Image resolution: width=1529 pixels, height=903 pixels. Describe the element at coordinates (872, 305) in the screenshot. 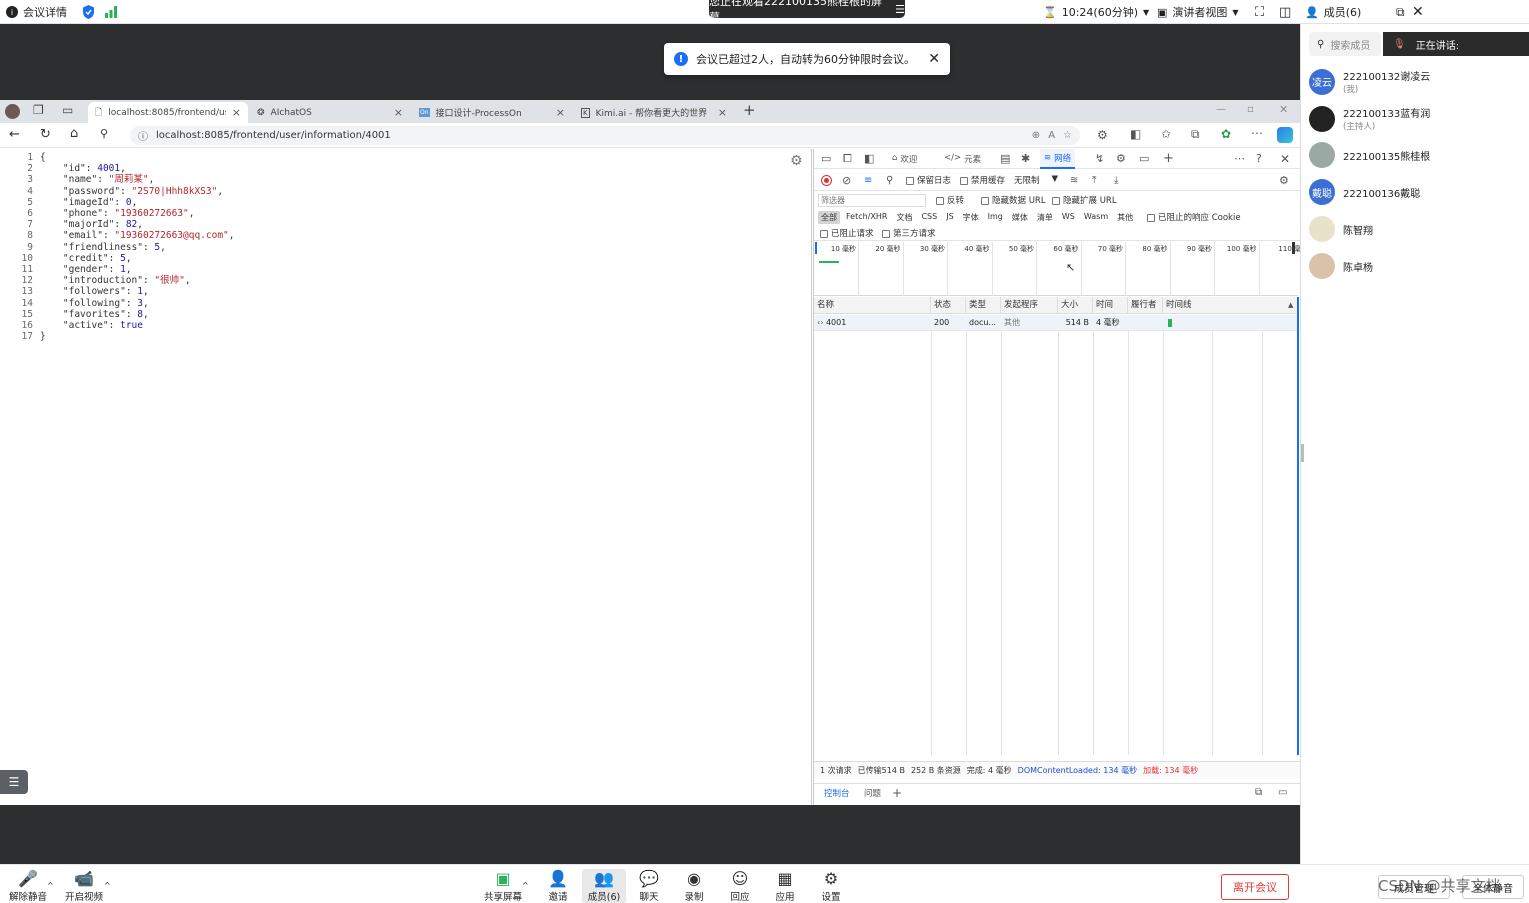

I see `column-header: 名称` at that location.